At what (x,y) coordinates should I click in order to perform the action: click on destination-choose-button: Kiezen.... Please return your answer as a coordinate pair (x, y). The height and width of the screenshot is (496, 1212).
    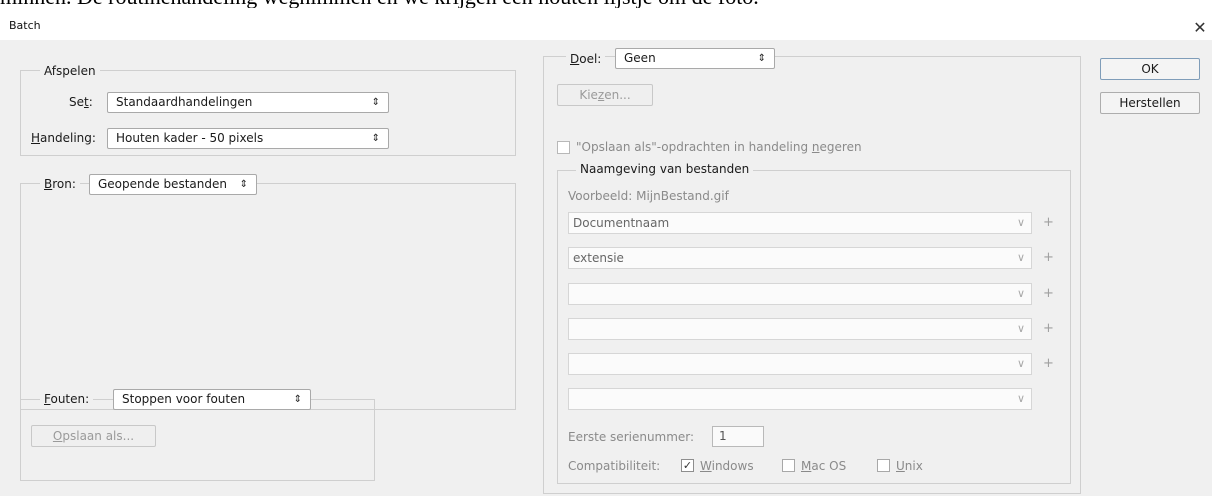
    Looking at the image, I should click on (605, 95).